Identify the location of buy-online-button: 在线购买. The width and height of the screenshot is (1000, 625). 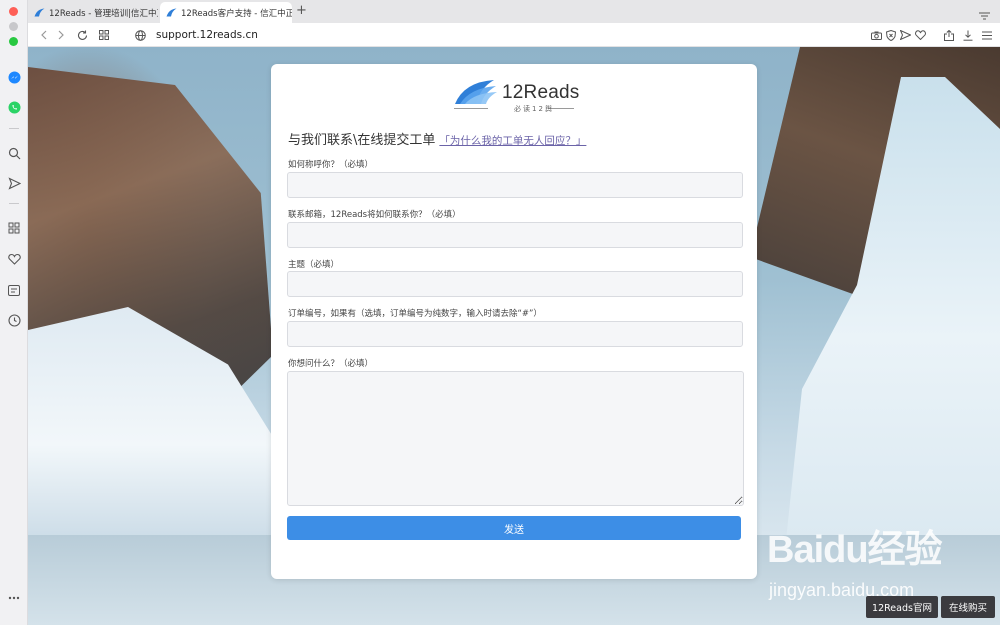
(968, 607).